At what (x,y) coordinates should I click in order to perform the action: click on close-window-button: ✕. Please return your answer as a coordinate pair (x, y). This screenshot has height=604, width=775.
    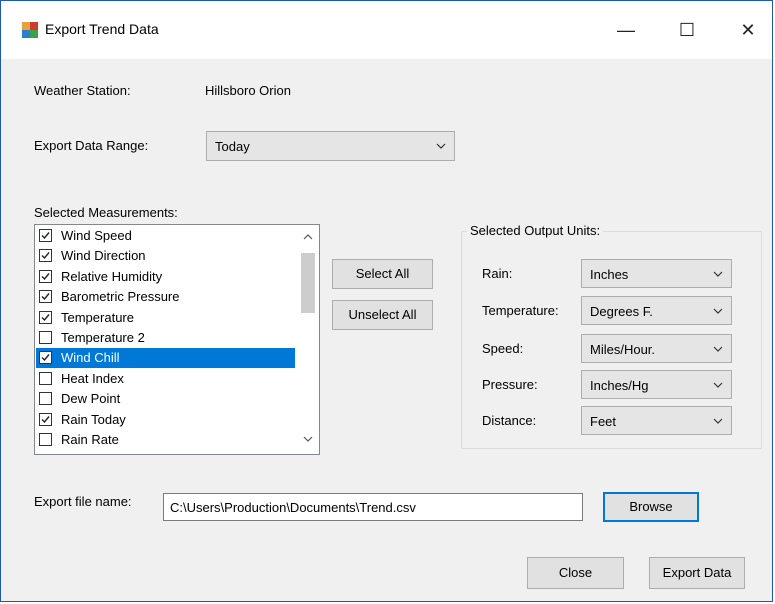
    Looking at the image, I should click on (748, 30).